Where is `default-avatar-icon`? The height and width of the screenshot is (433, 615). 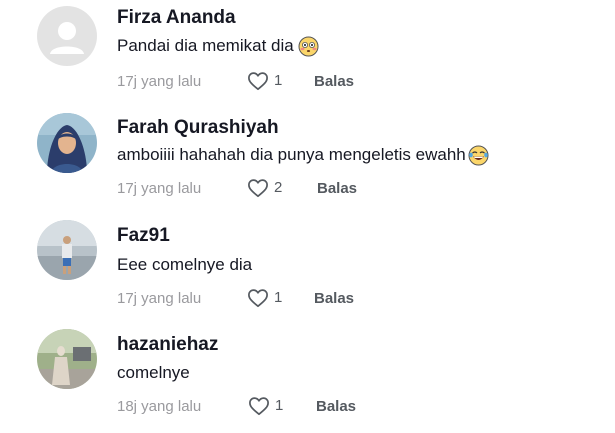
default-avatar-icon is located at coordinates (67, 36).